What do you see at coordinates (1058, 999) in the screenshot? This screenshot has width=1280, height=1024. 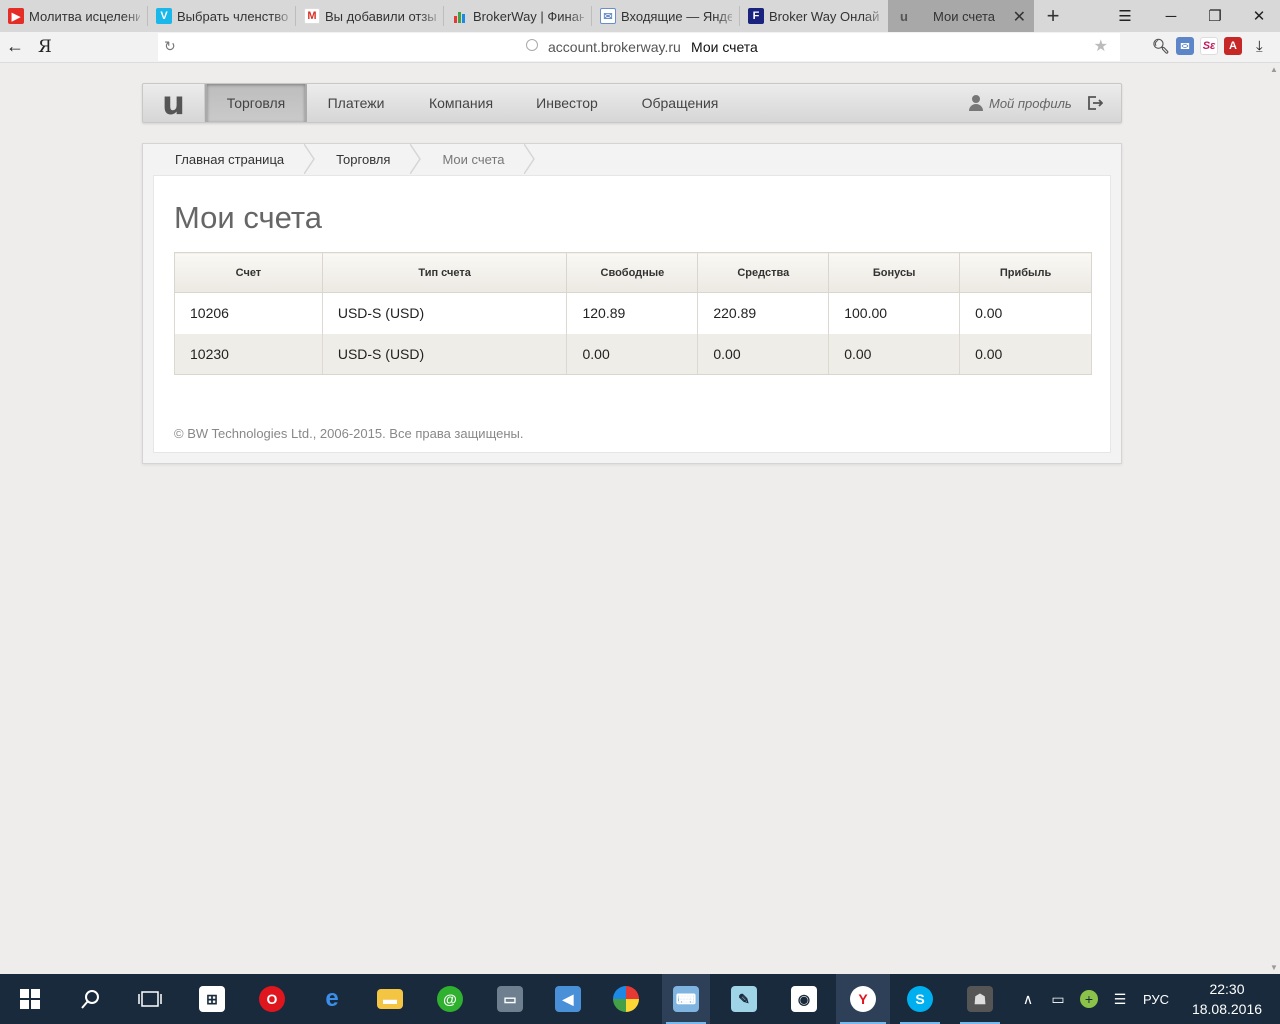 I see `network-icon: ▭` at bounding box center [1058, 999].